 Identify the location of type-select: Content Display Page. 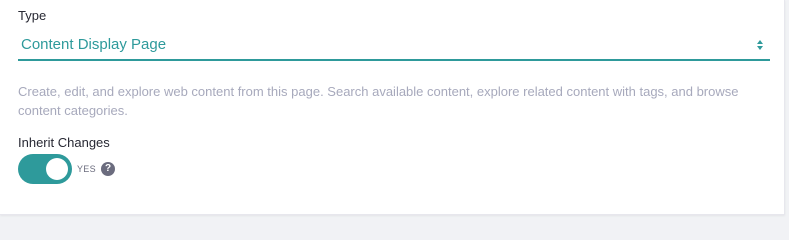
(394, 44).